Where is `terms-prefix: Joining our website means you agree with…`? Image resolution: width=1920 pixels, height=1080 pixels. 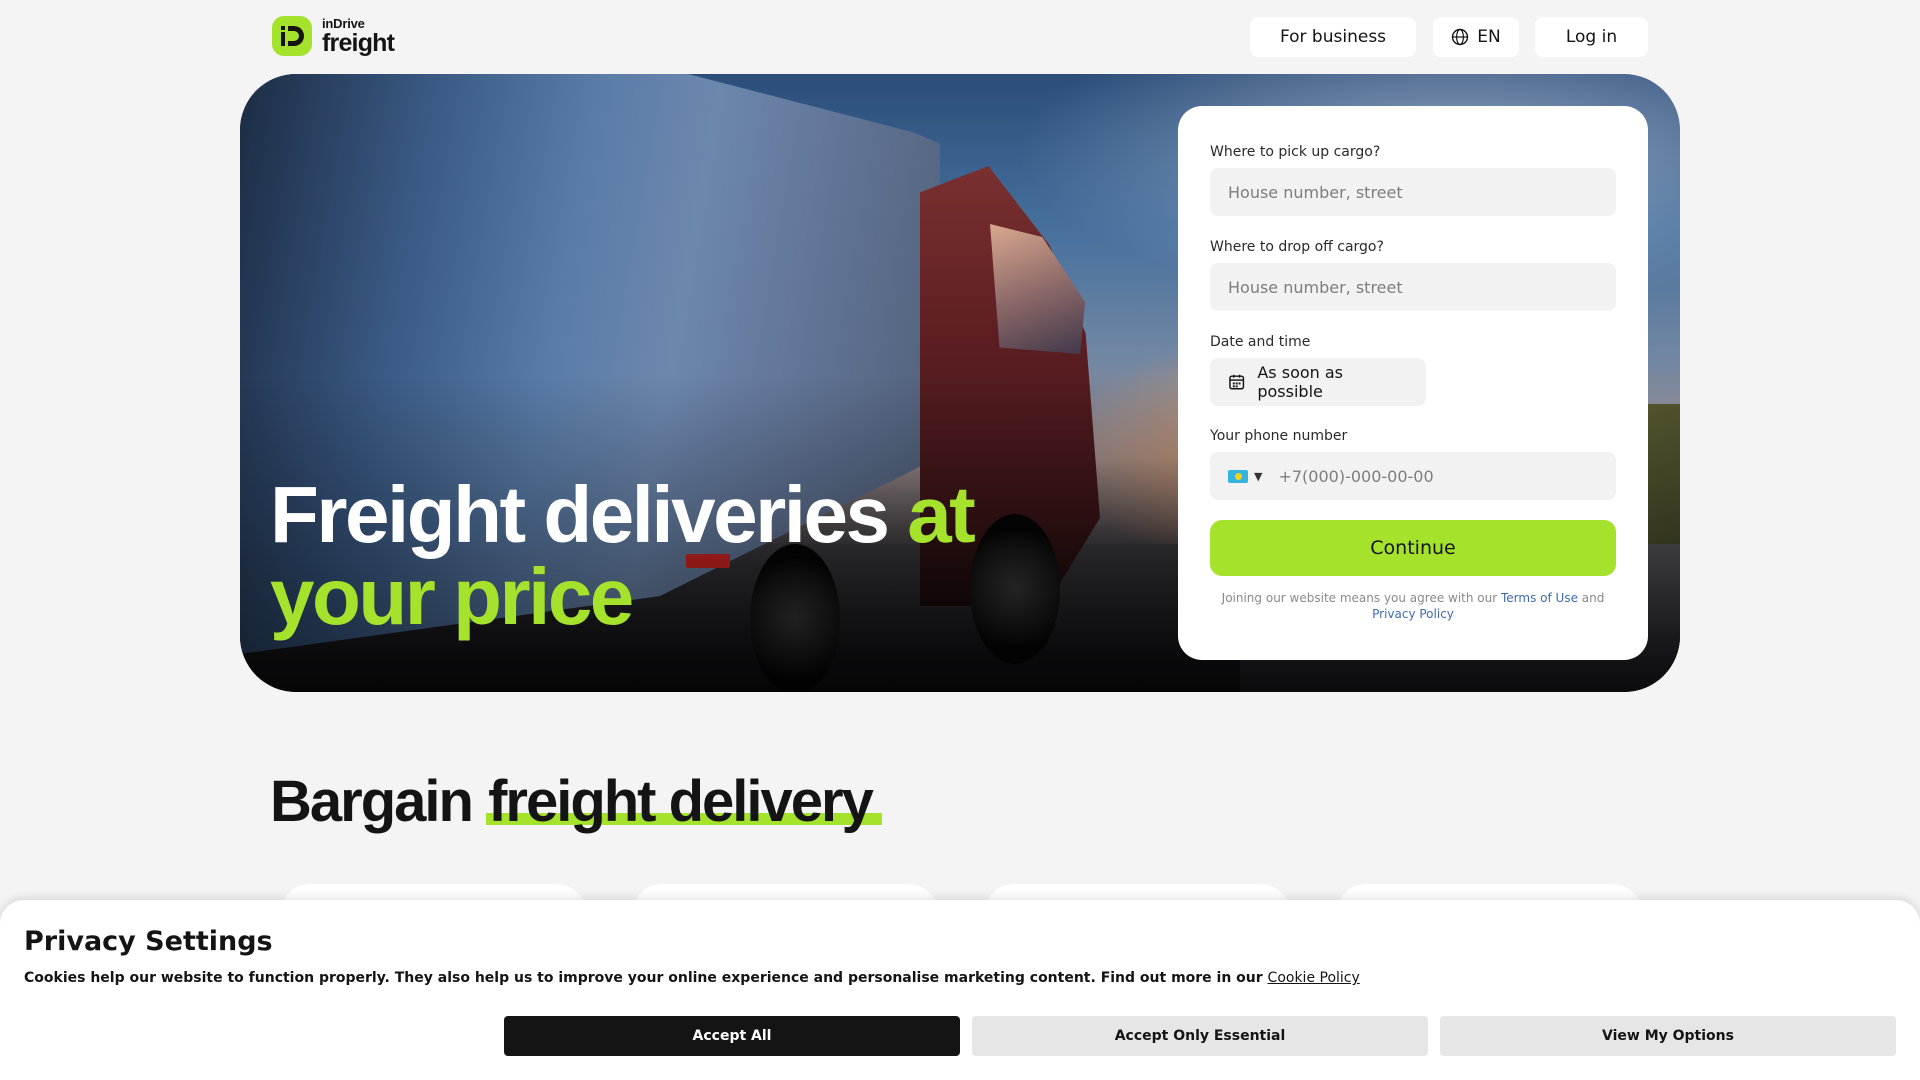 terms-prefix: Joining our website means you agree with… is located at coordinates (1361, 598).